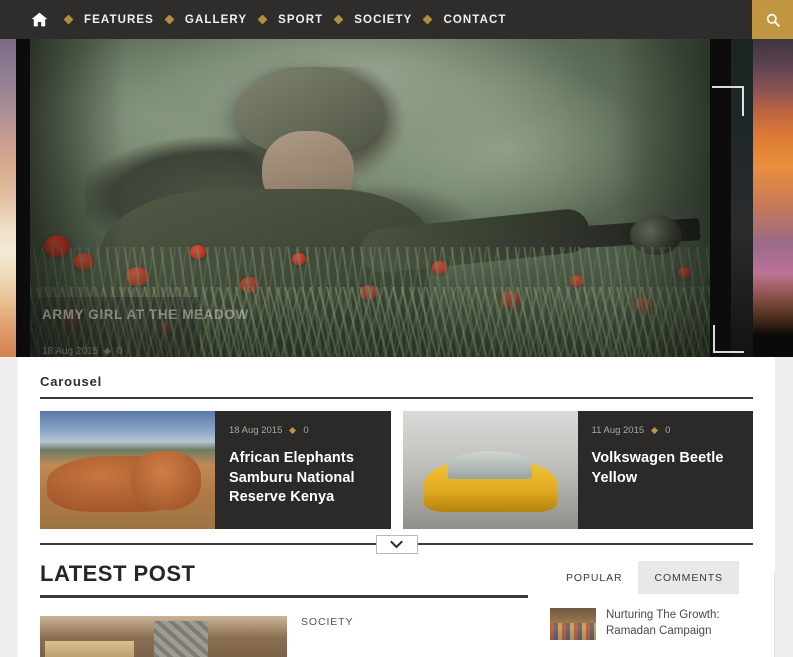 The height and width of the screenshot is (657, 793). Describe the element at coordinates (300, 20) in the screenshot. I see `nav-item-sport: SPORT` at that location.